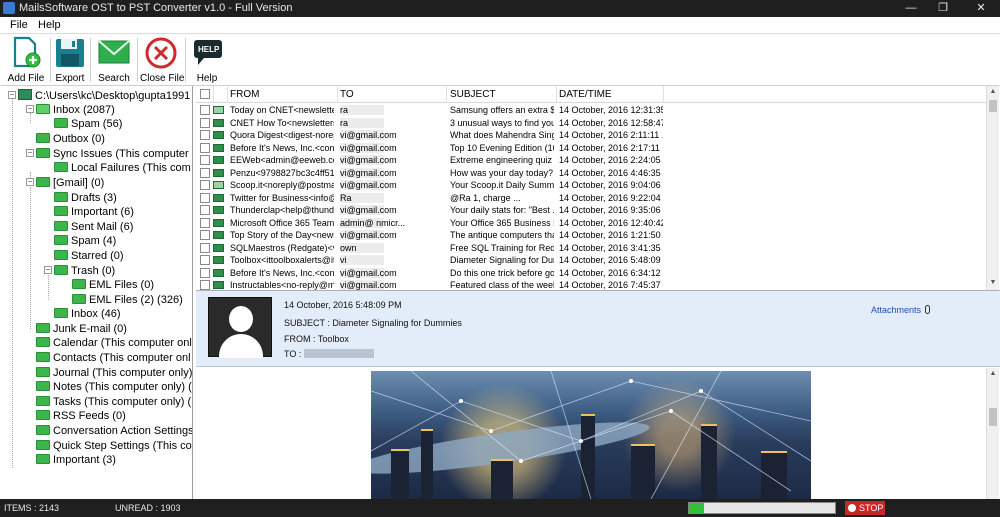  Describe the element at coordinates (696, 508) in the screenshot. I see `progress-fill` at that location.